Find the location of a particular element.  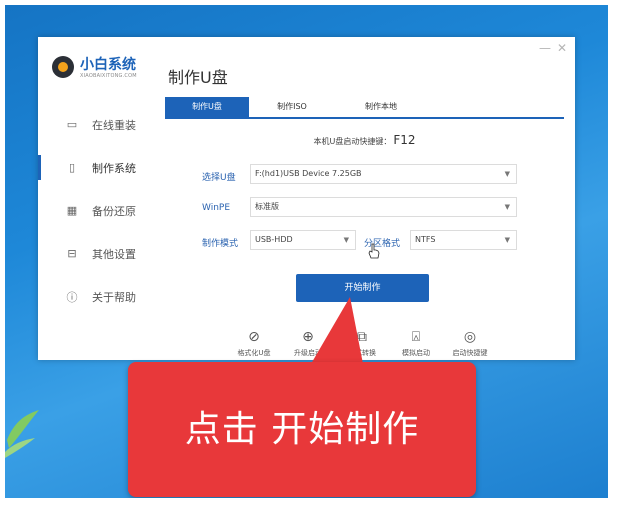

tool-format-usb: ⊘ 格式化U盘 is located at coordinates (254, 343).